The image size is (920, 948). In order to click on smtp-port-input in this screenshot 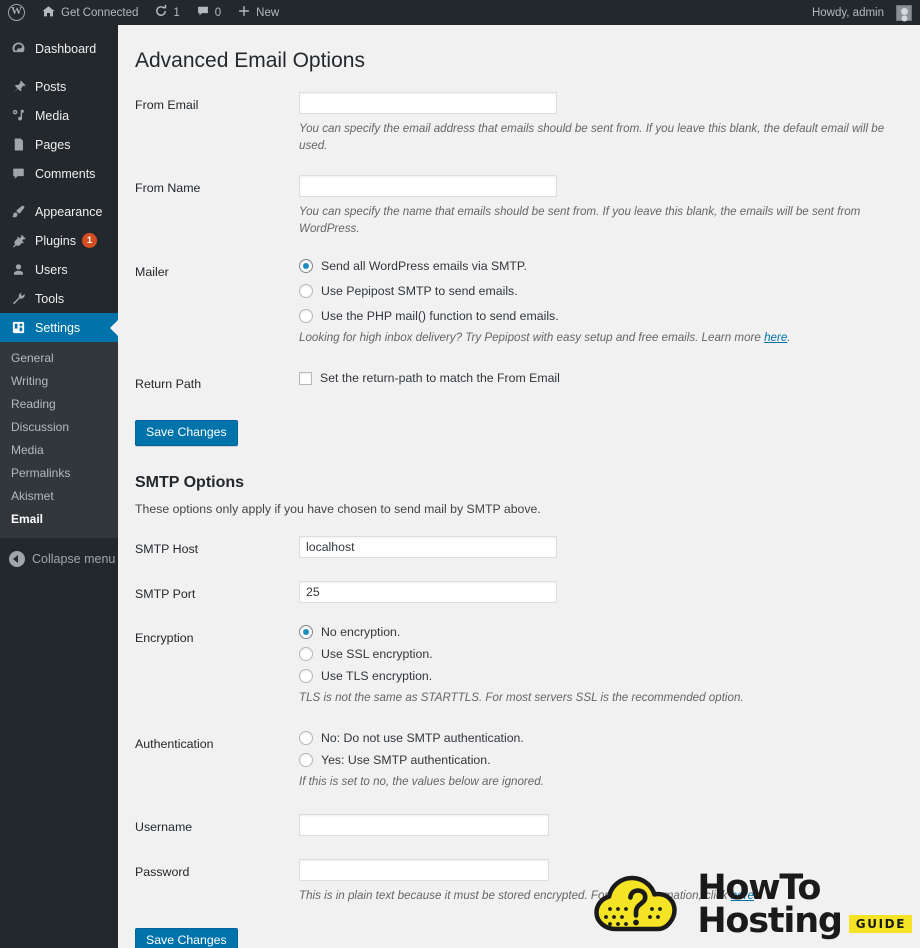, I will do `click(428, 591)`.